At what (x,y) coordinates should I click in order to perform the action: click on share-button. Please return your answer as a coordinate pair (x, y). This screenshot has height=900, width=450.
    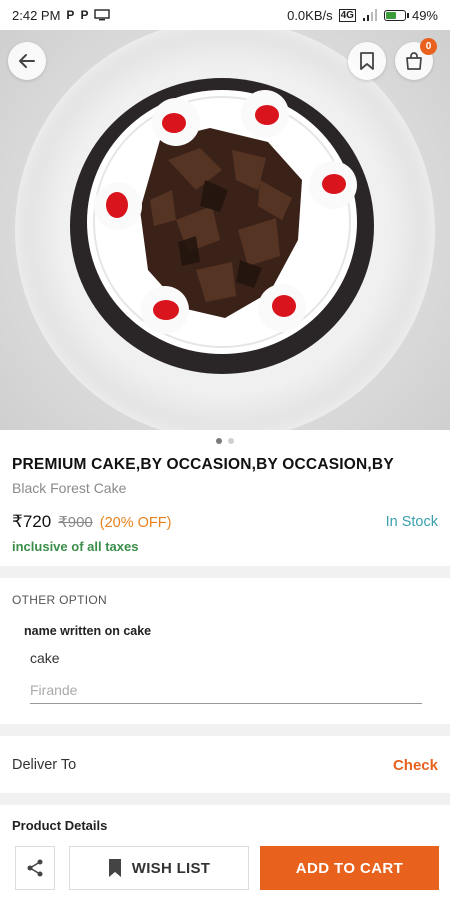
    Looking at the image, I should click on (35, 868).